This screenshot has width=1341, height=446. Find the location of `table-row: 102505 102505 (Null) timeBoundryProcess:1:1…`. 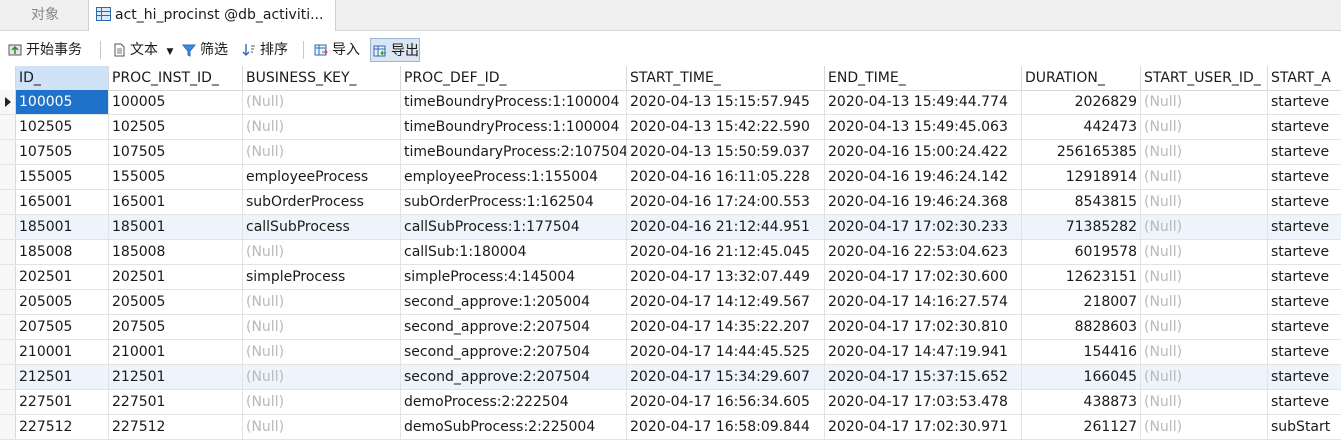

table-row: 102505 102505 (Null) timeBoundryProcess:1:1… is located at coordinates (670, 127).